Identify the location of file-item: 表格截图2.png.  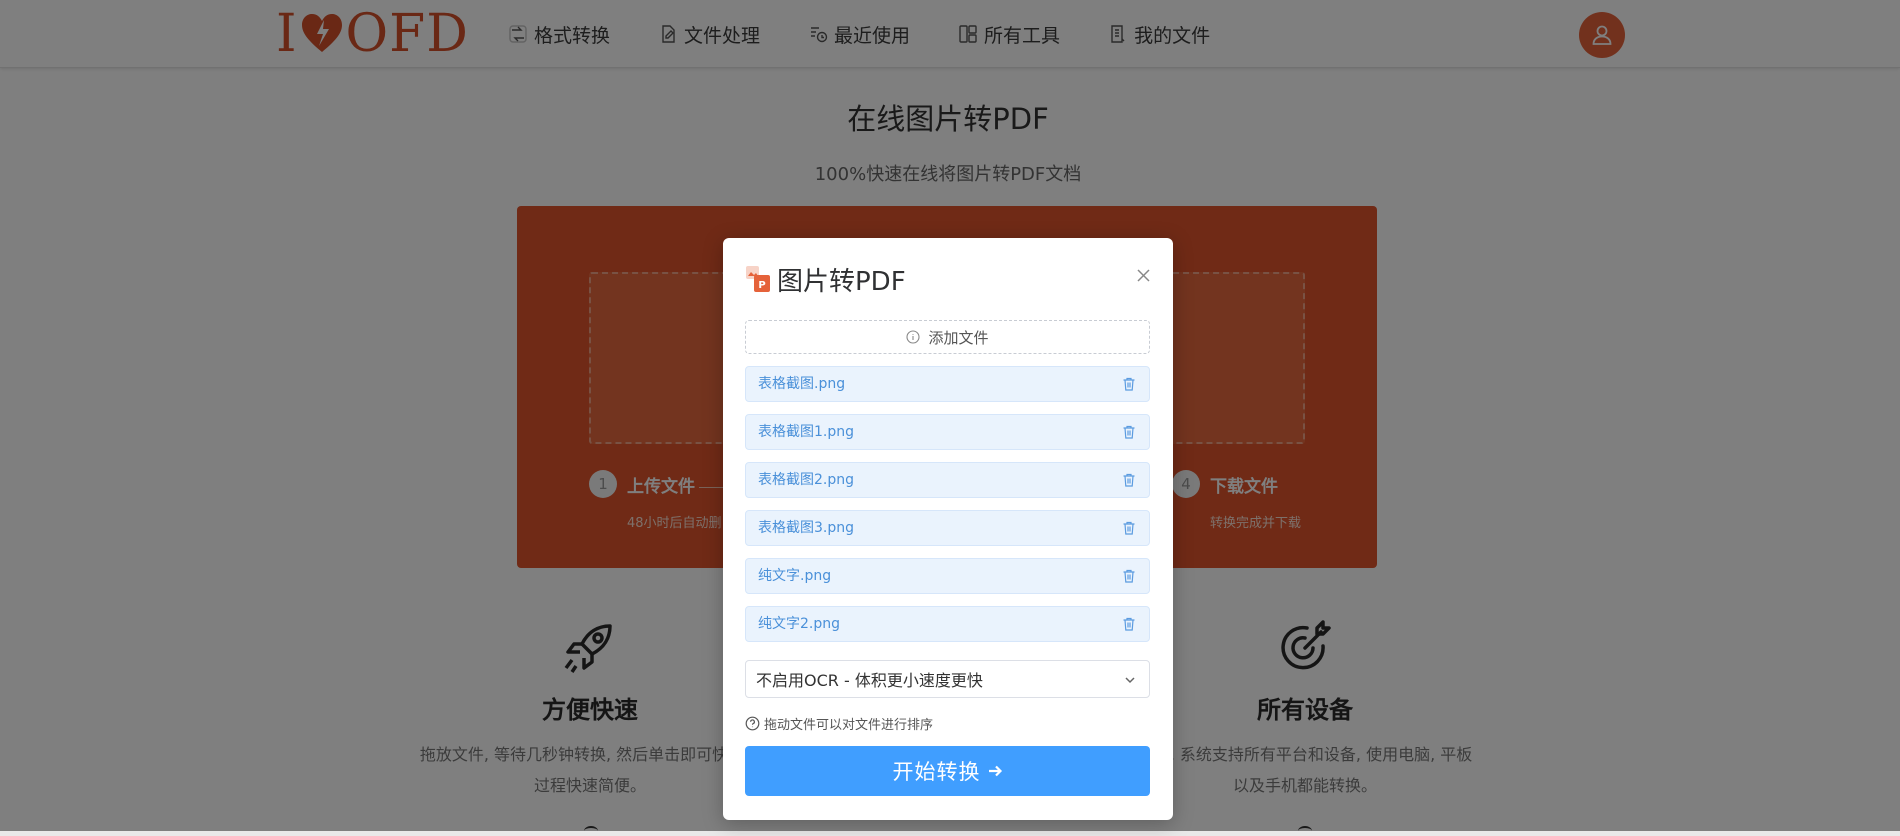
(947, 480).